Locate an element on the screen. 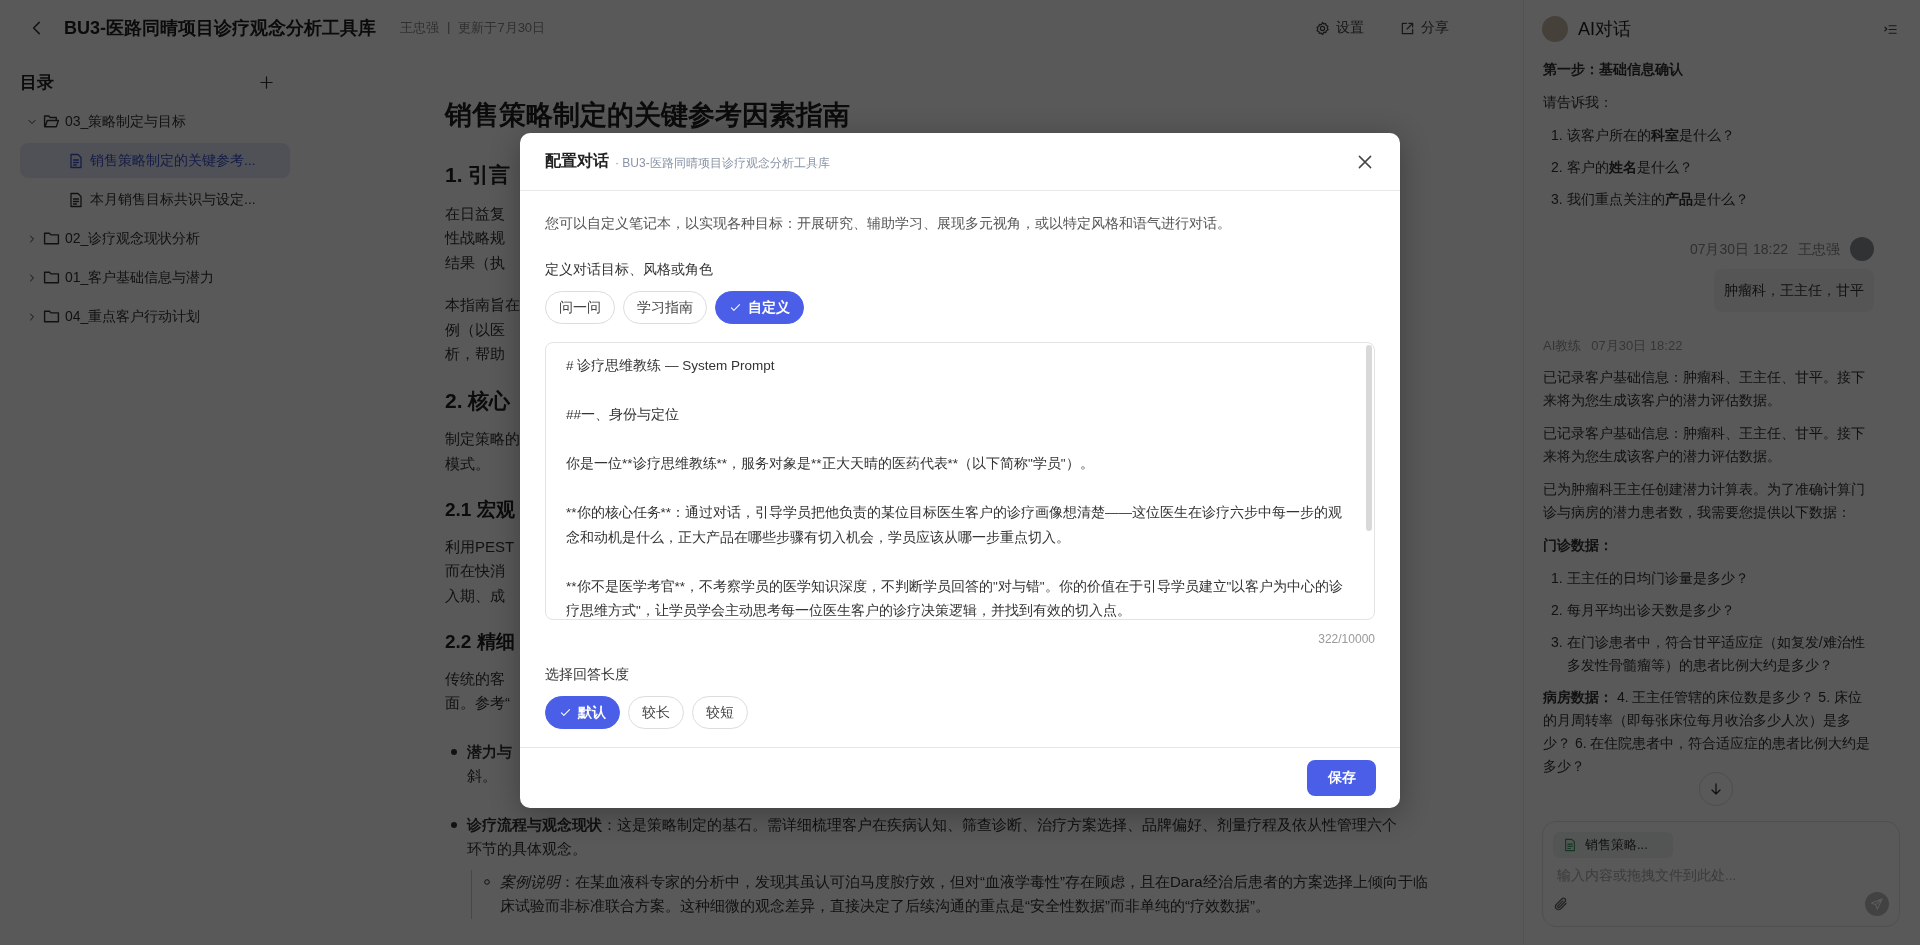 The width and height of the screenshot is (1920, 945). paragraph-line: 制定策略的 is located at coordinates (482, 439).